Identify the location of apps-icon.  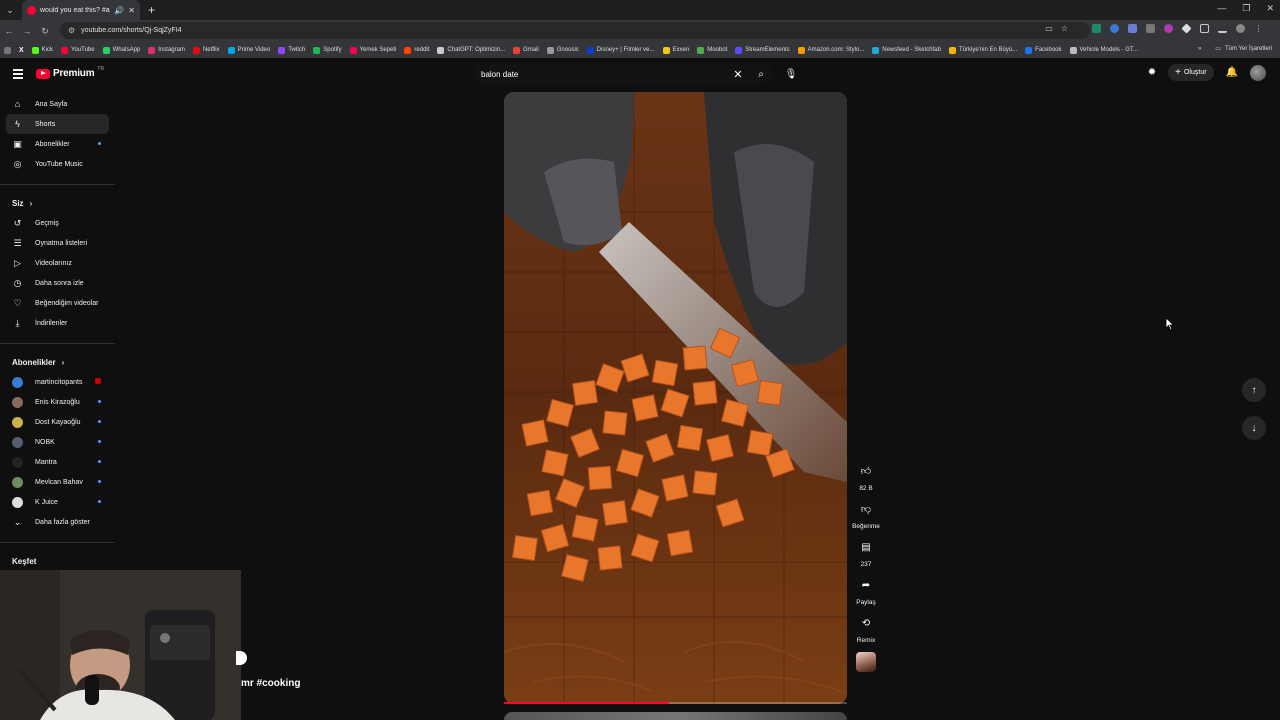
(7, 50).